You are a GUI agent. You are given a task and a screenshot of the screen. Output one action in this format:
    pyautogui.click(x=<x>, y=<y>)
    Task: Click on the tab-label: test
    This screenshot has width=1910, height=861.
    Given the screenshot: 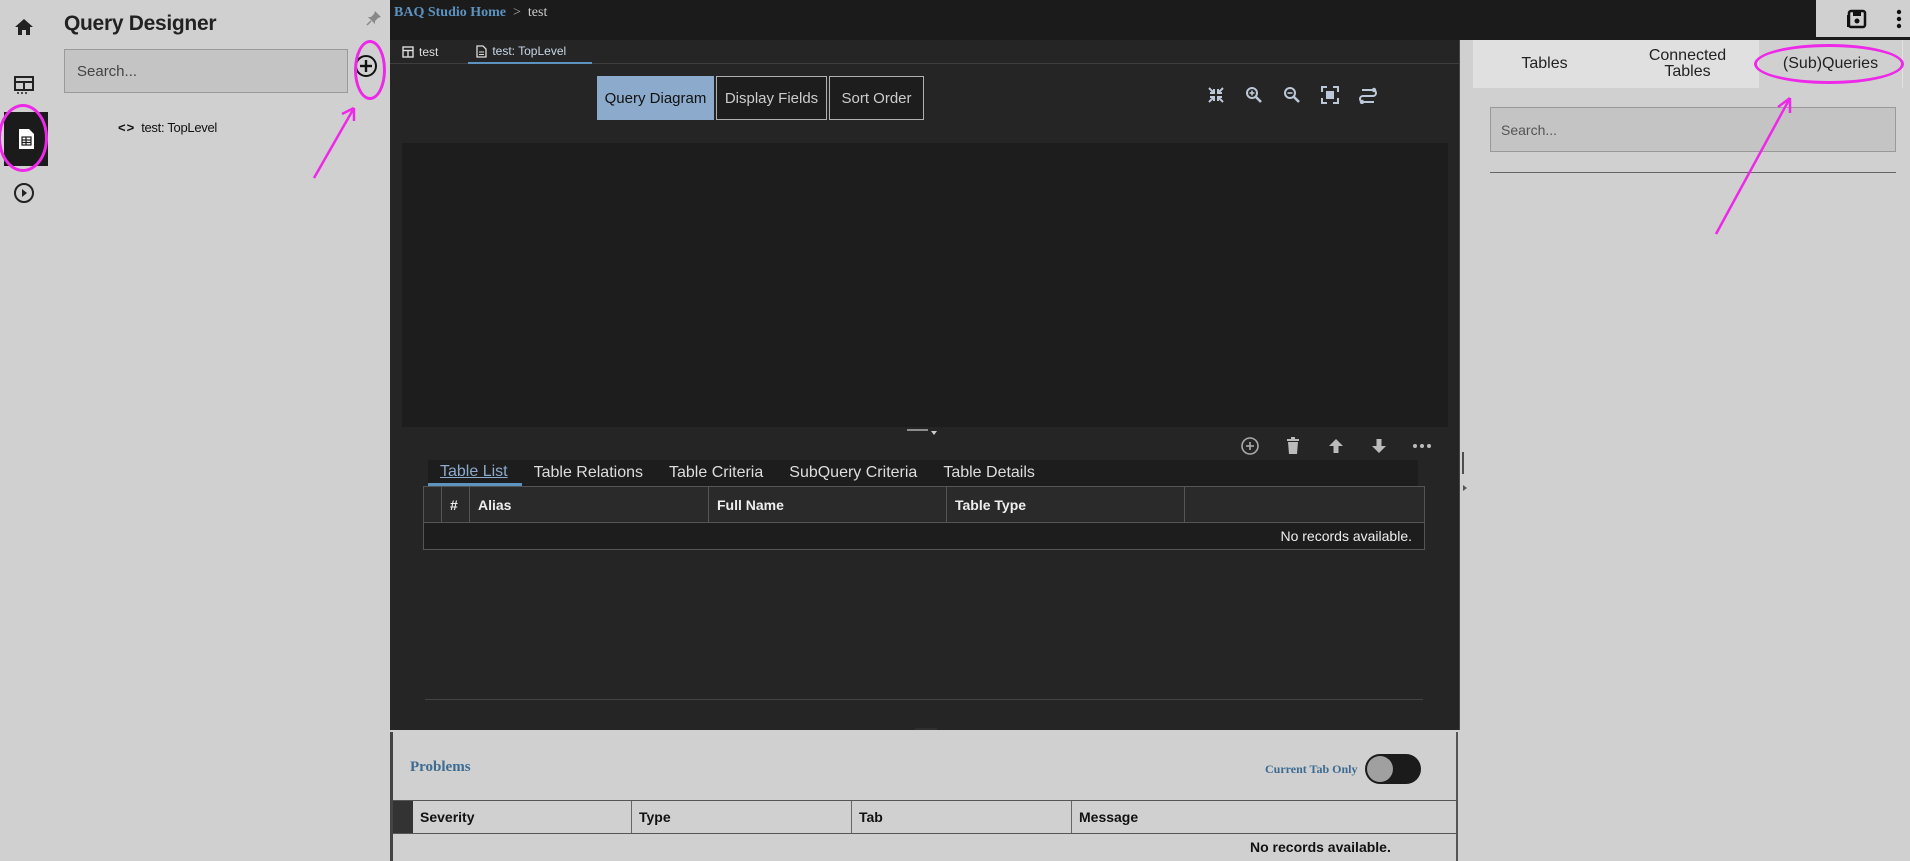 What is the action you would take?
    pyautogui.click(x=429, y=52)
    